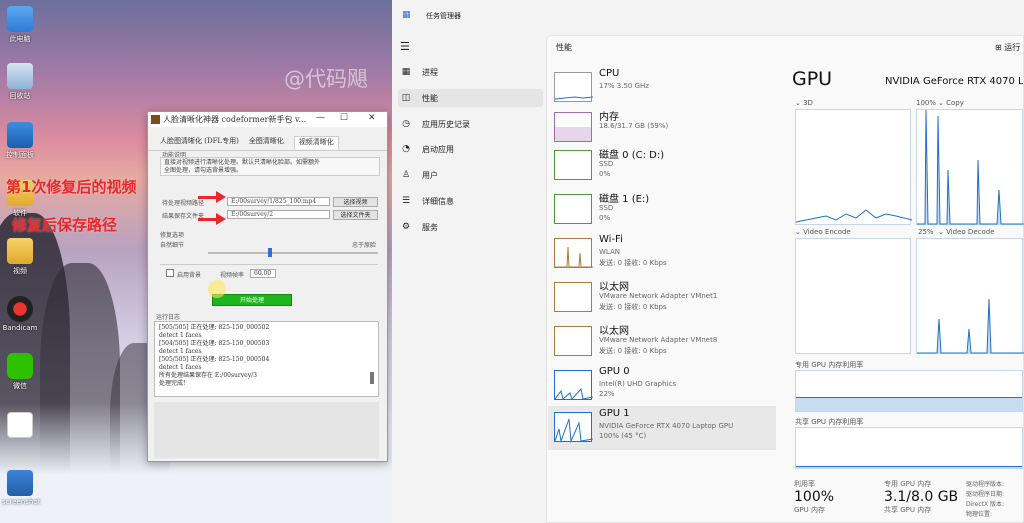  Describe the element at coordinates (405, 46) in the screenshot. I see `hamburger-menu-icon: ☰` at that location.